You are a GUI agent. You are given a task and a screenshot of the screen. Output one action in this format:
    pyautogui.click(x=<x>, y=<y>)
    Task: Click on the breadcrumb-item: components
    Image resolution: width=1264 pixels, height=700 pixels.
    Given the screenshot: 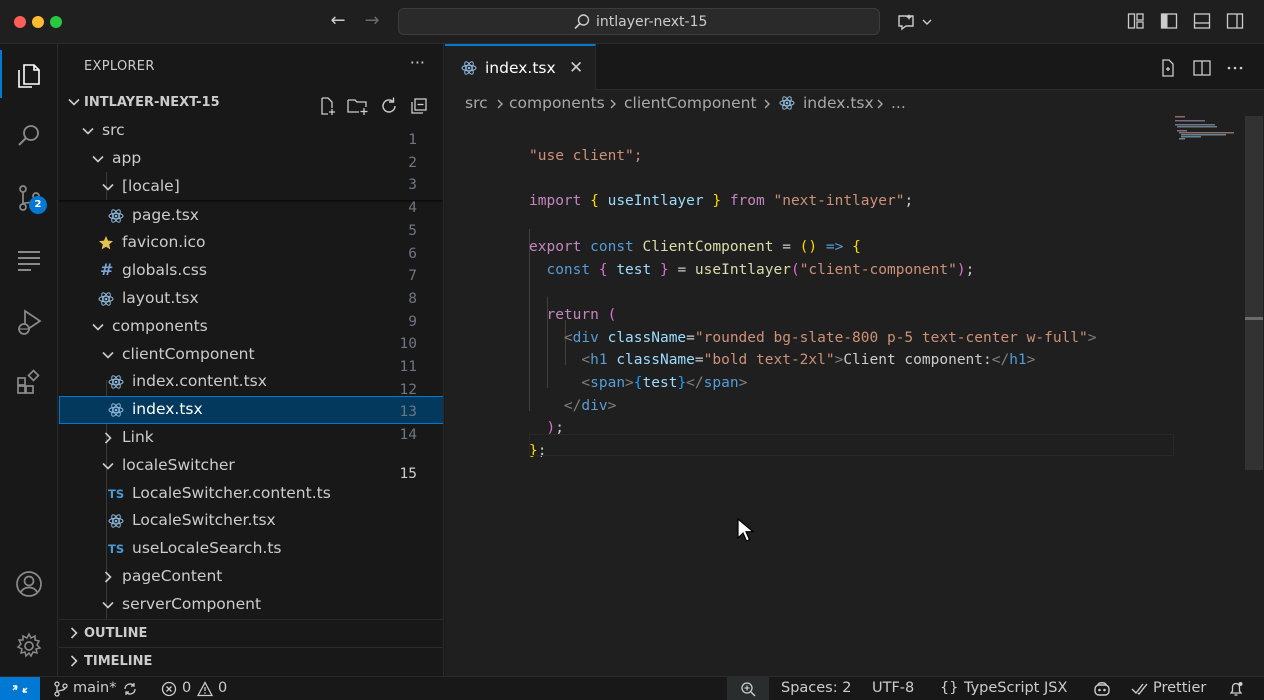 What is the action you would take?
    pyautogui.click(x=557, y=103)
    